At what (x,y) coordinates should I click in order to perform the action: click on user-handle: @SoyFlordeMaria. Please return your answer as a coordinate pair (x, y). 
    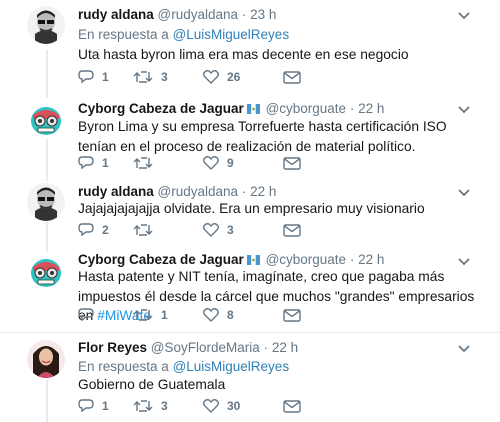
    Looking at the image, I should click on (205, 347).